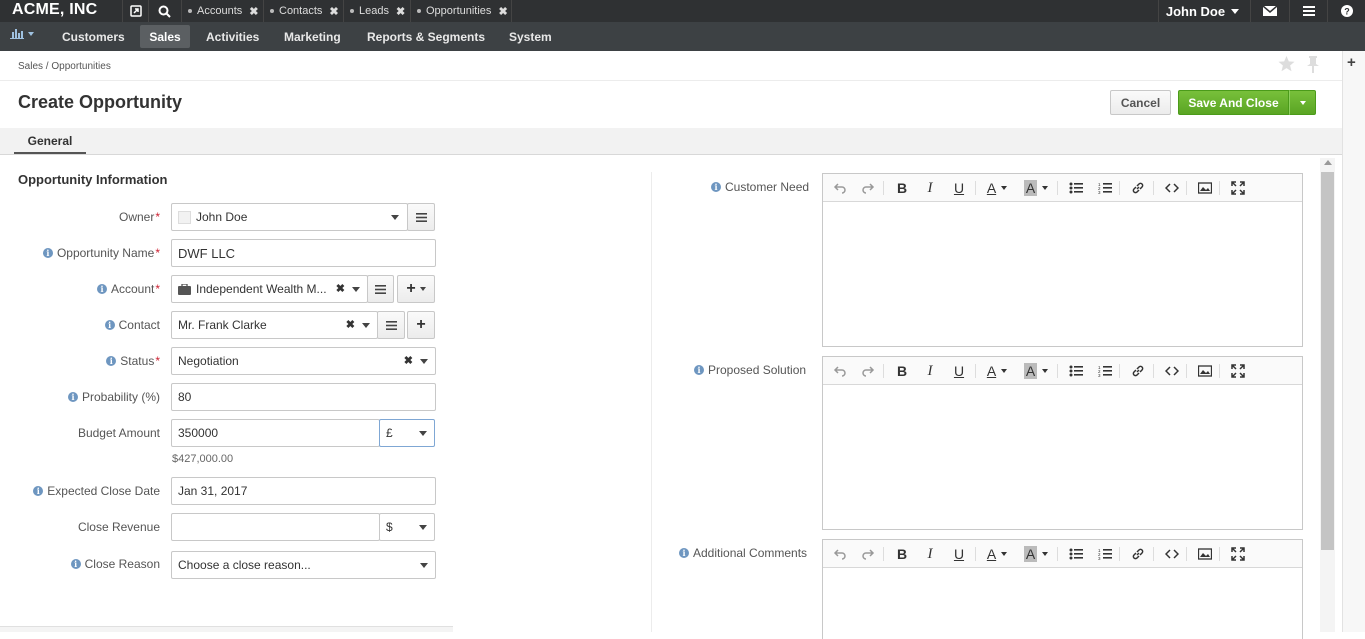  What do you see at coordinates (303, 11) in the screenshot?
I see `pinned-tab-contacts: Contacts ✖` at bounding box center [303, 11].